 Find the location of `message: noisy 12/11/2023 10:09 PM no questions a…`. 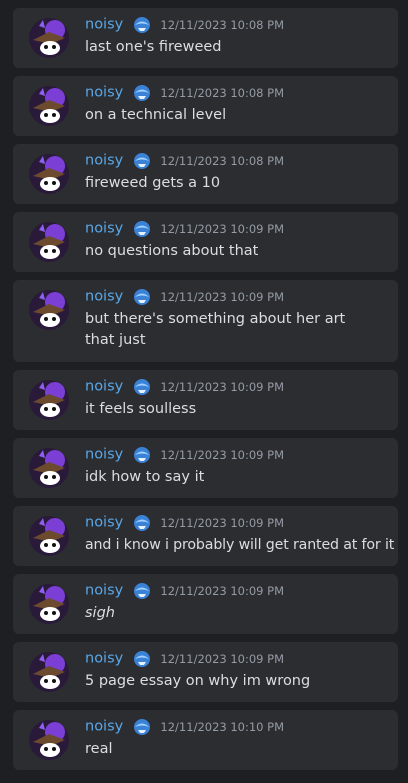

message: noisy 12/11/2023 10:09 PM no questions a… is located at coordinates (205, 242).